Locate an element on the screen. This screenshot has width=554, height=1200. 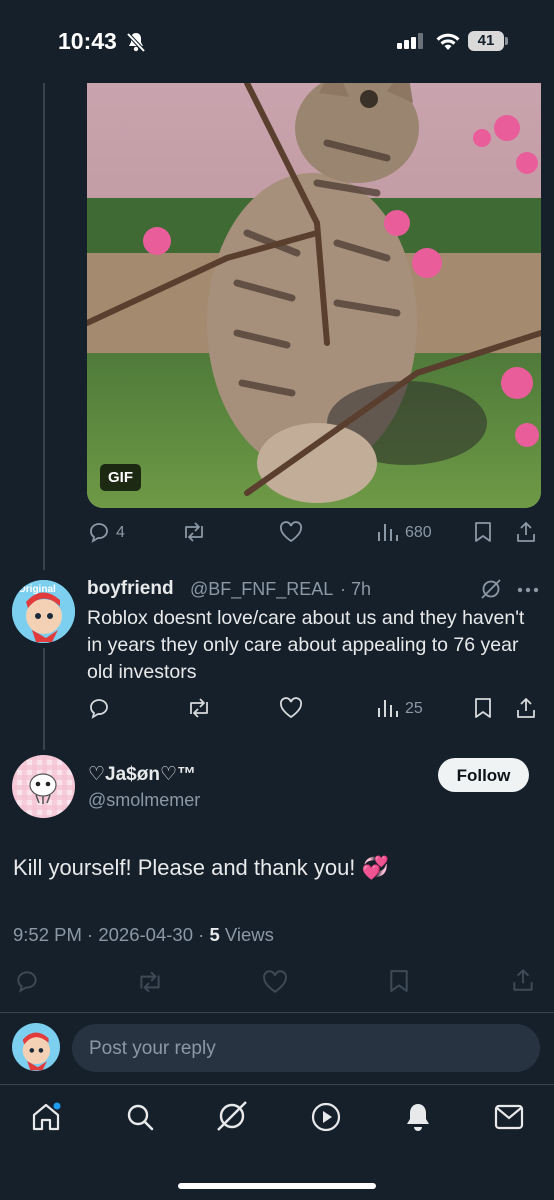
tweet-meta: 9:52 PM · 2026-04-30 · 5 Views is located at coordinates (143, 934).